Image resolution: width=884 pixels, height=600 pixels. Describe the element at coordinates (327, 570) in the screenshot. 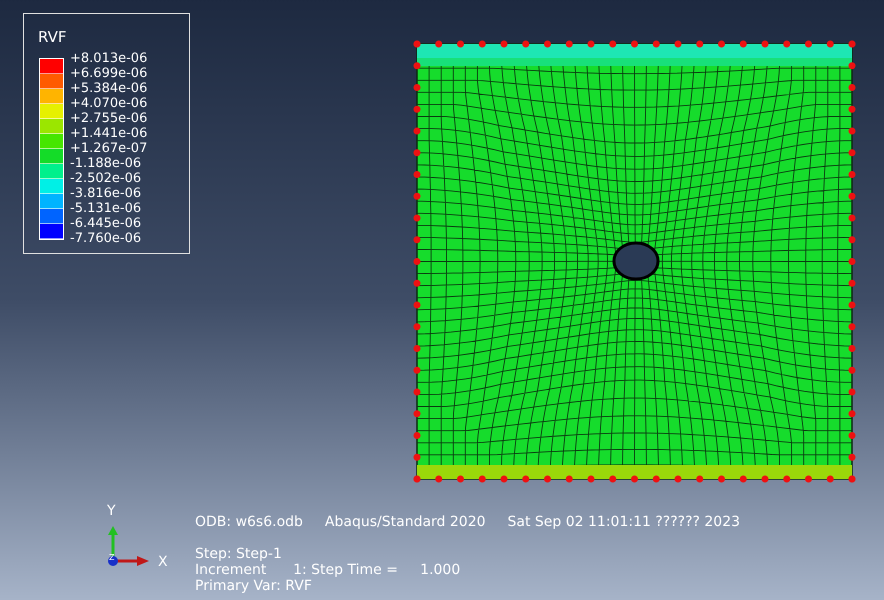

I see `step-info: Increment 1: Step Time = 1.000` at that location.